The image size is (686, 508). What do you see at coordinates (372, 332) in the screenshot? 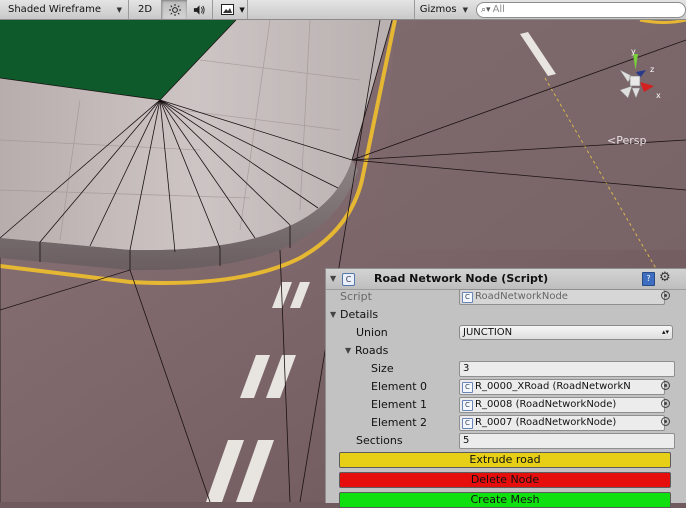
I see `union-label: Union` at bounding box center [372, 332].